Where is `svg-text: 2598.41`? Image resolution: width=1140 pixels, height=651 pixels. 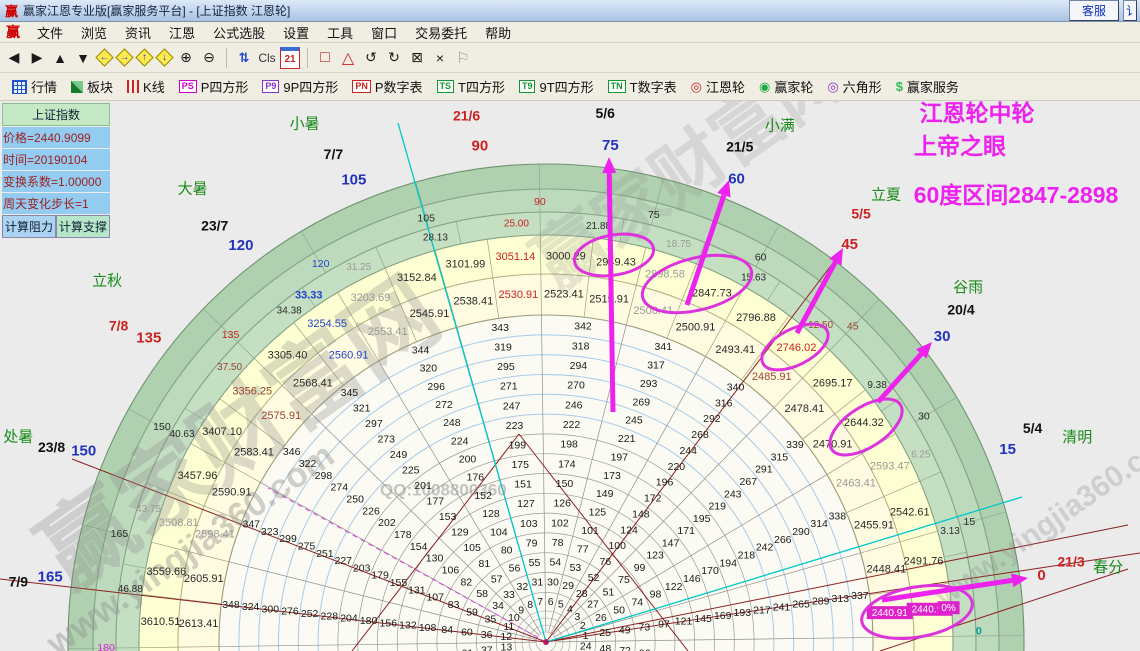 svg-text: 2598.41 is located at coordinates (215, 535).